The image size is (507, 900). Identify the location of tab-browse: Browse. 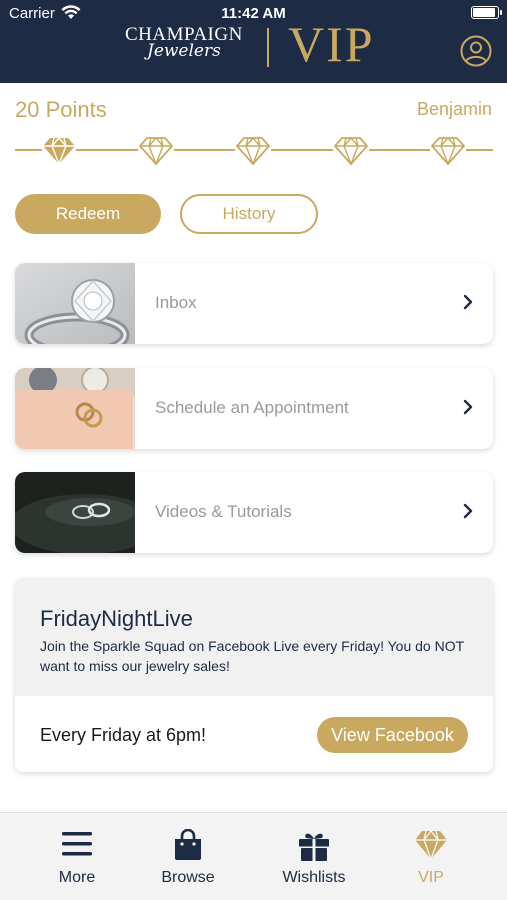
(188, 856).